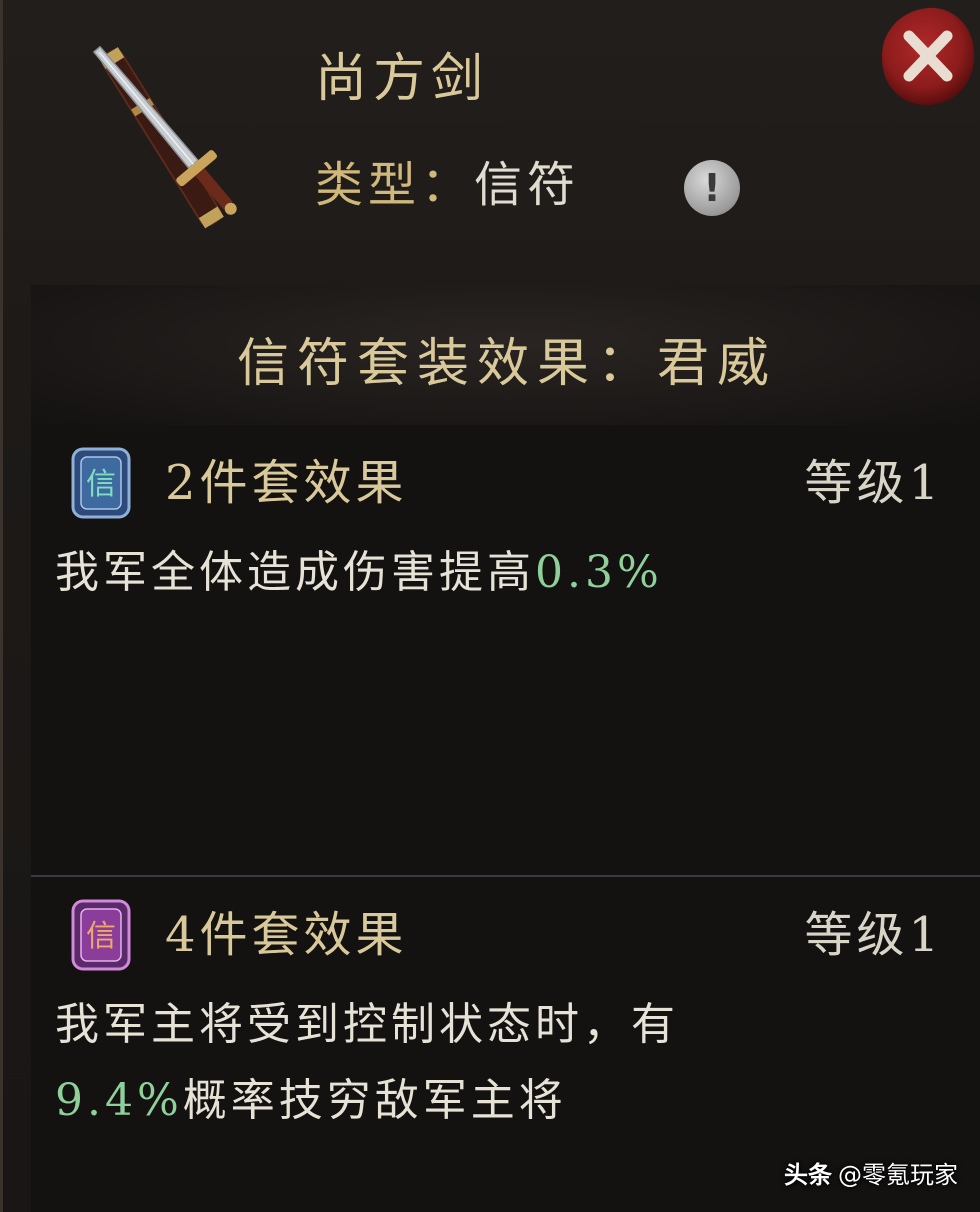 This screenshot has width=980, height=1212. I want to click on desc-value: 9.4%, so click(119, 1100).